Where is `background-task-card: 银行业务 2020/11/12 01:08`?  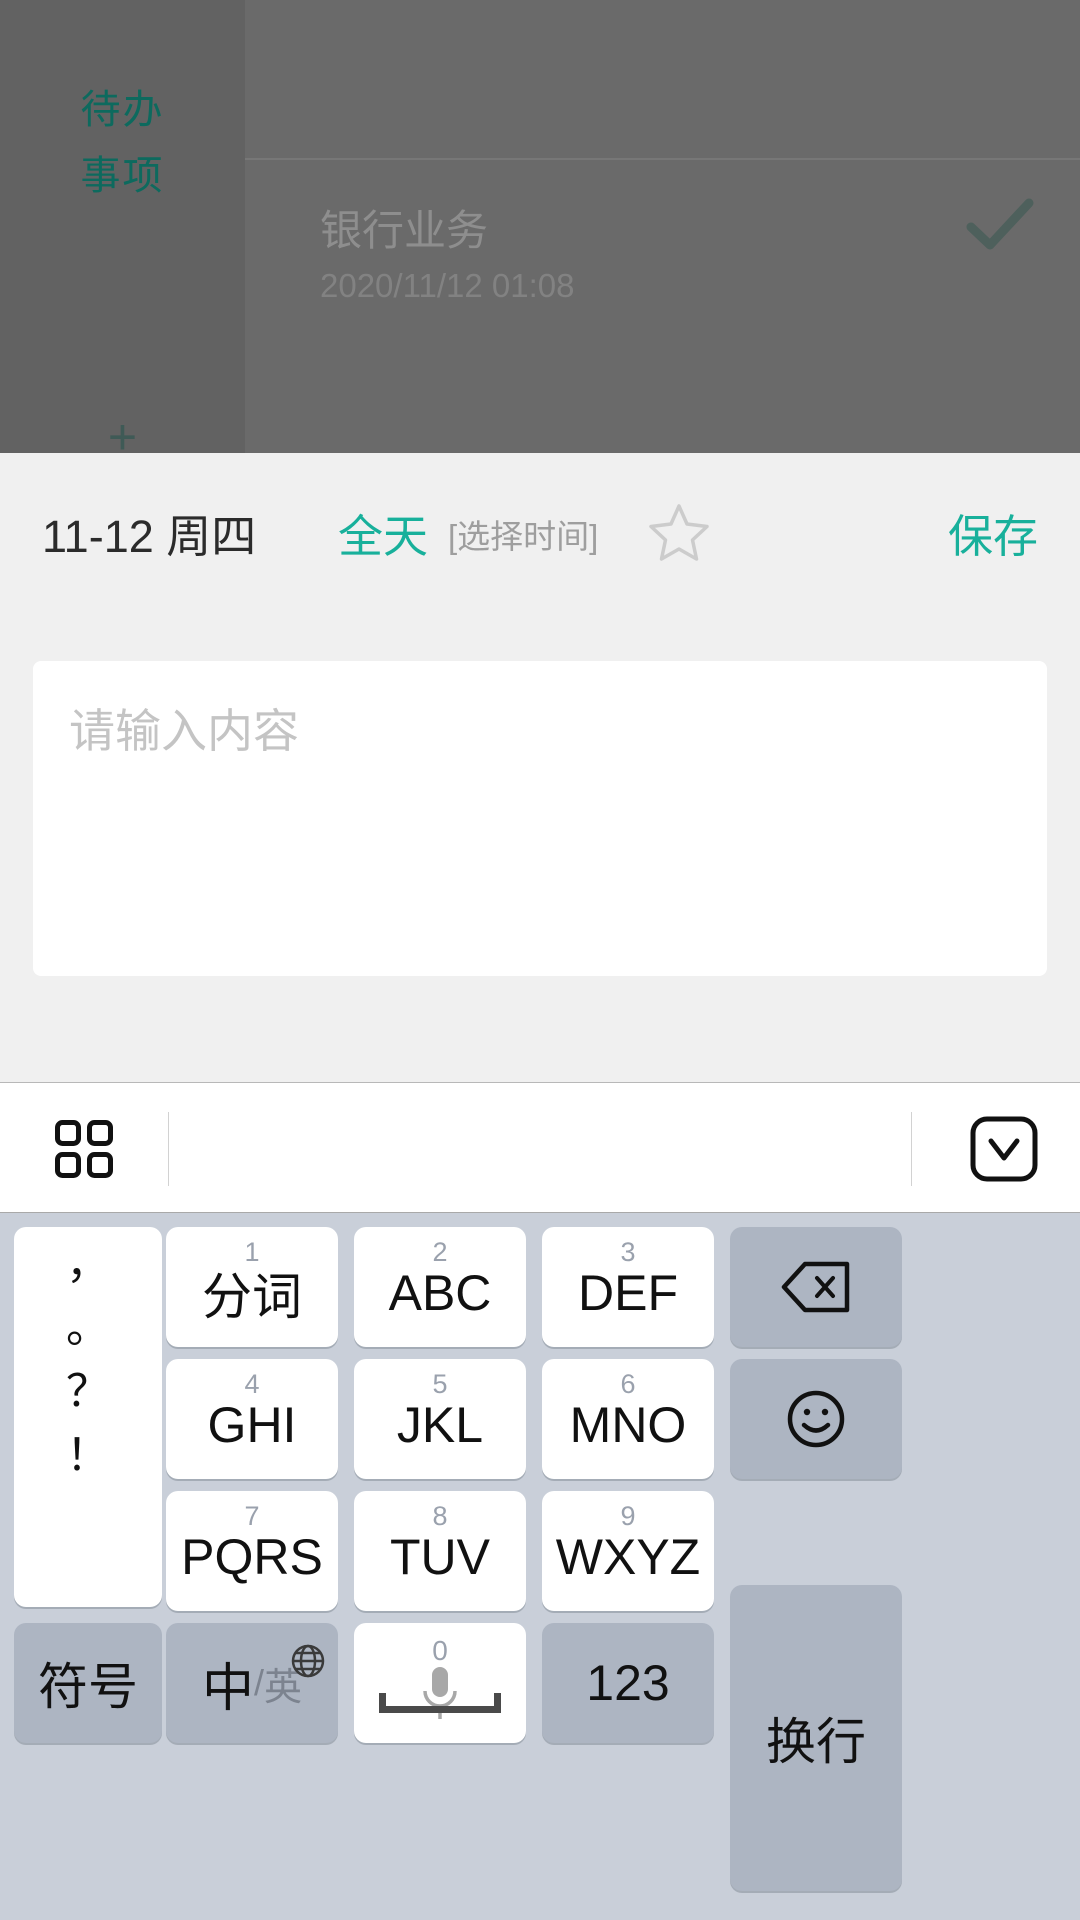
background-task-card: 银行业务 2020/11/12 01:08 is located at coordinates (662, 307).